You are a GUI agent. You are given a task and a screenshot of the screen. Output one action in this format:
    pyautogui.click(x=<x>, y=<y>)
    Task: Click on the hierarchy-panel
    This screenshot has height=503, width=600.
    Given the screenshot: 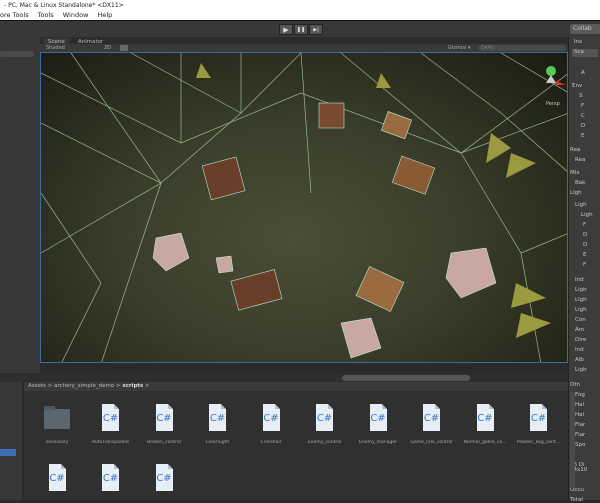 What is the action you would take?
    pyautogui.click(x=20, y=205)
    